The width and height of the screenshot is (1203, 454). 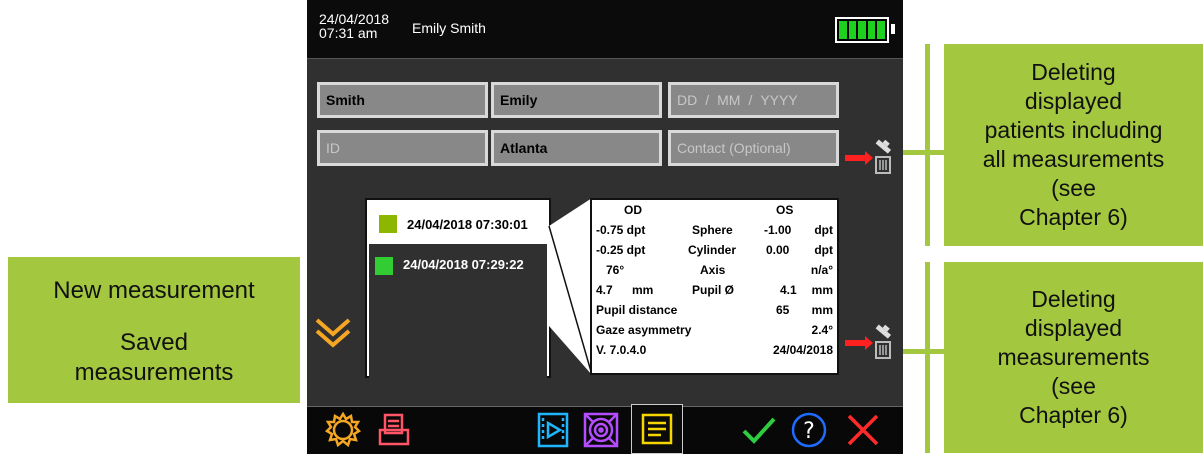 What do you see at coordinates (605, 29) in the screenshot?
I see `status-bar: 24/04/2018 07:31 am Emily Smith` at bounding box center [605, 29].